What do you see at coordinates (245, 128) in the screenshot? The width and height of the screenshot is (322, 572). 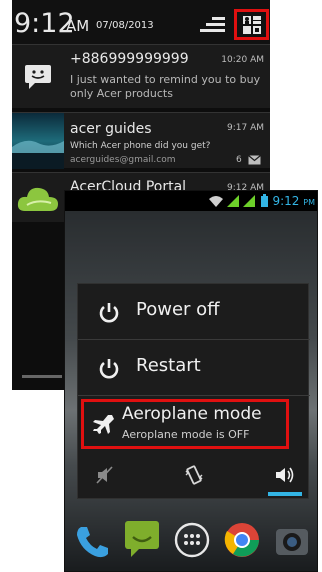 I see `notification-time: 9:17 AM` at bounding box center [245, 128].